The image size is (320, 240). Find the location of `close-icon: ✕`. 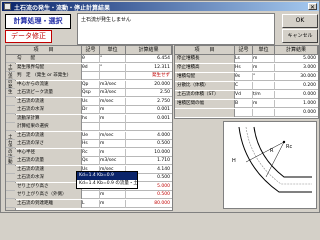

close-icon: ✕ is located at coordinates (312, 7).